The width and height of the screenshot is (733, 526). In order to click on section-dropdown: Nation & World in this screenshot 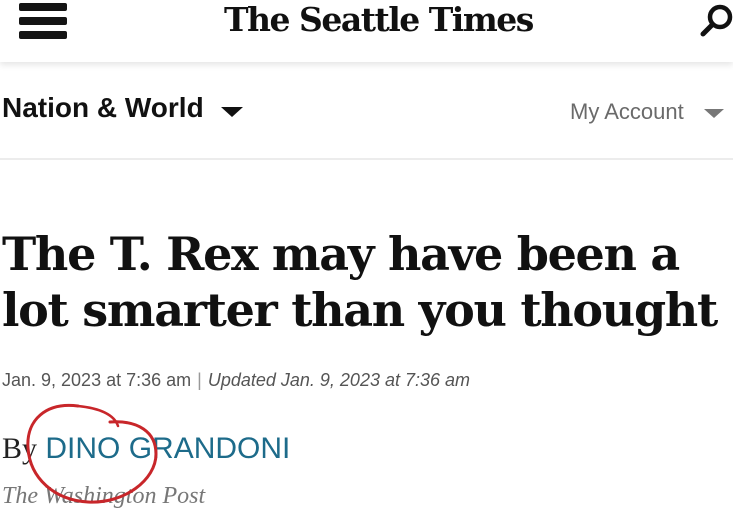, I will do `click(103, 108)`.